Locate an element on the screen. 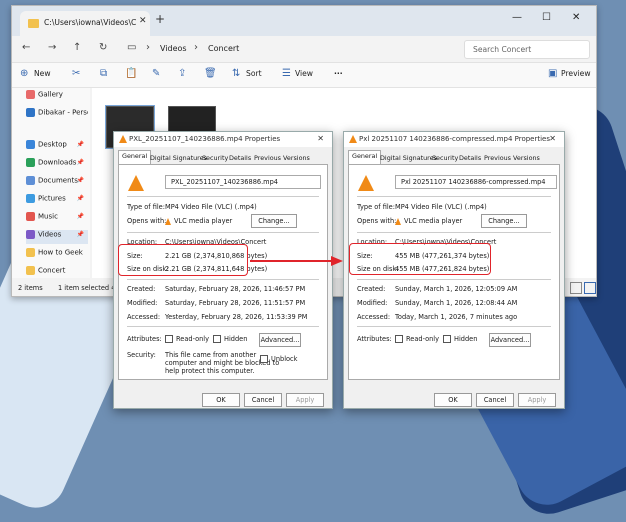  comparison-arrow is located at coordinates (296, 261).